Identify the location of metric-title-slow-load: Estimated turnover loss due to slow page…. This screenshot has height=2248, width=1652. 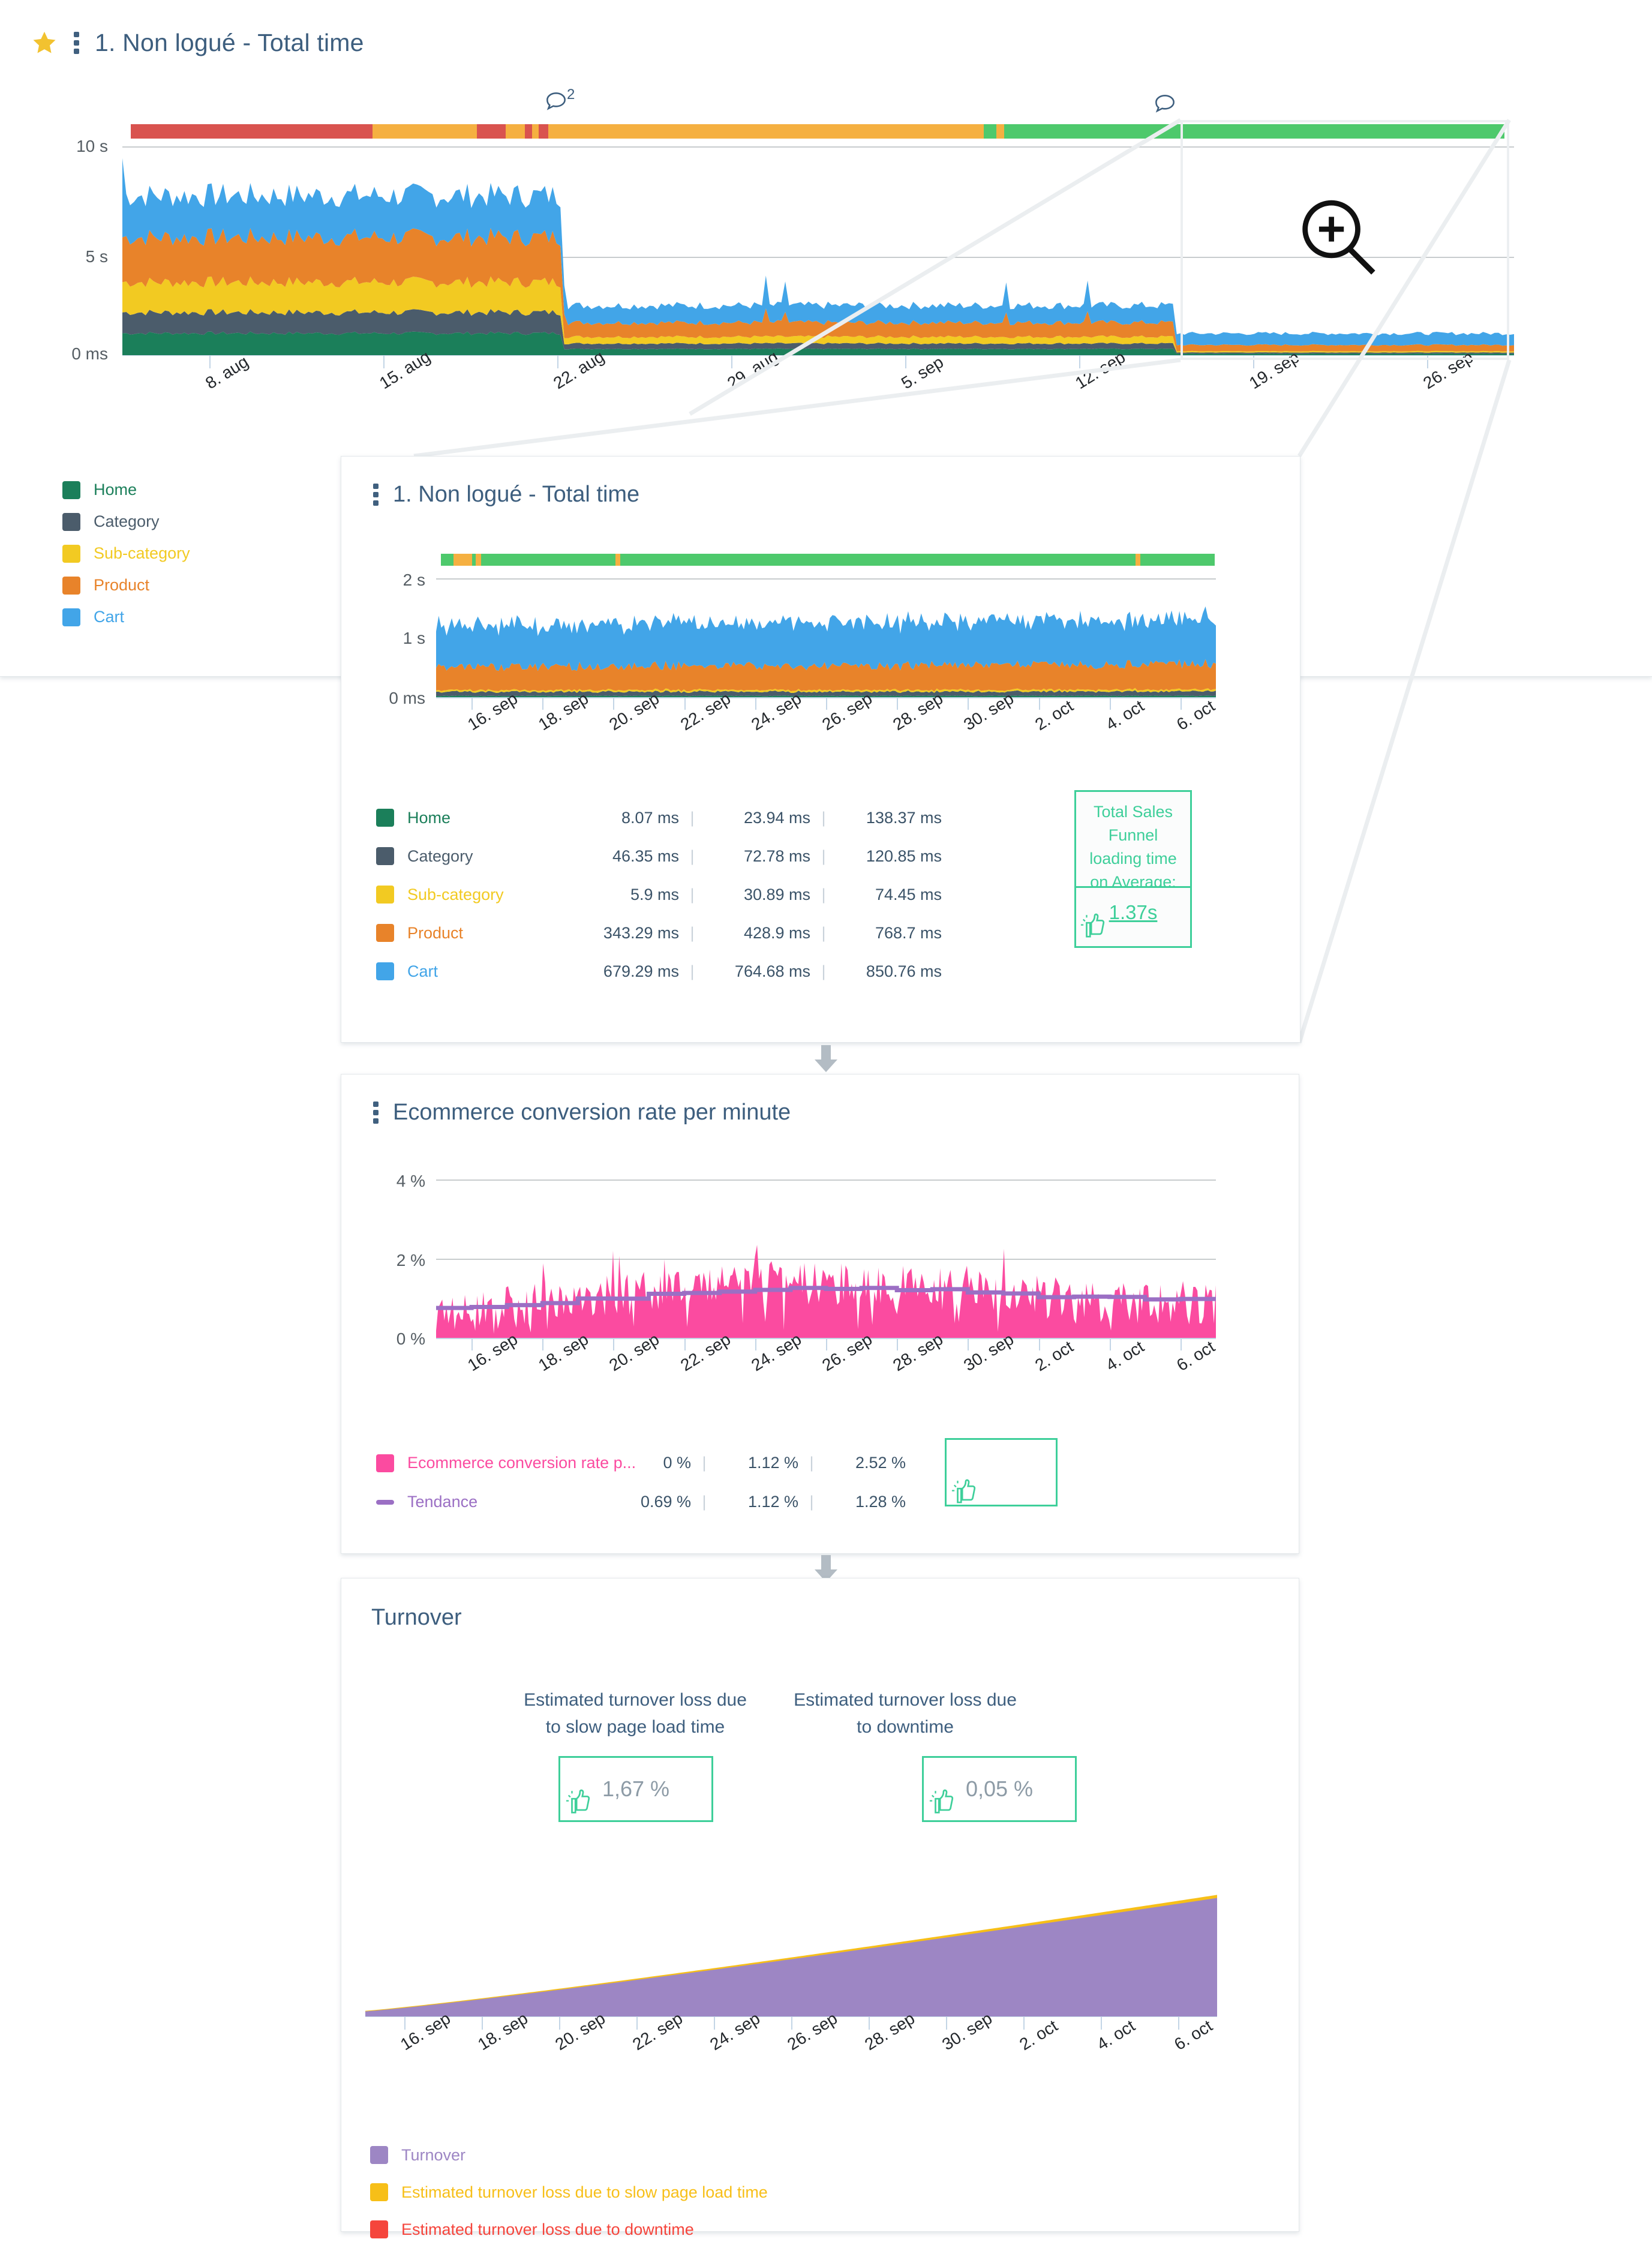
(635, 1713).